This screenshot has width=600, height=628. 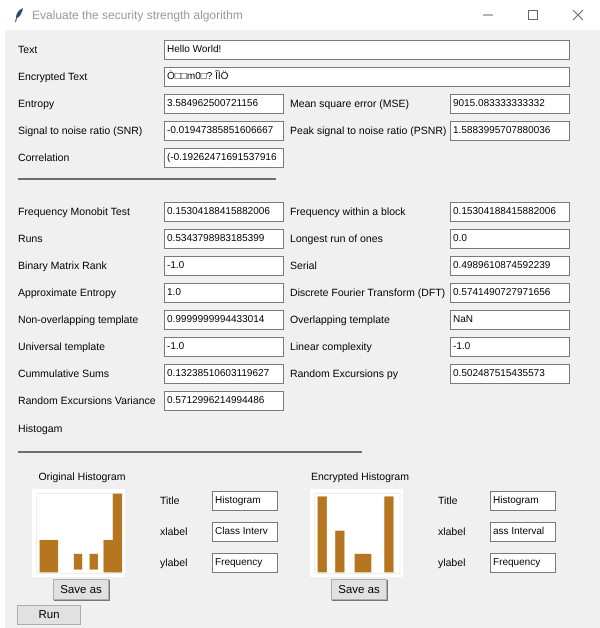 What do you see at coordinates (28, 50) in the screenshot?
I see `field-label: Text` at bounding box center [28, 50].